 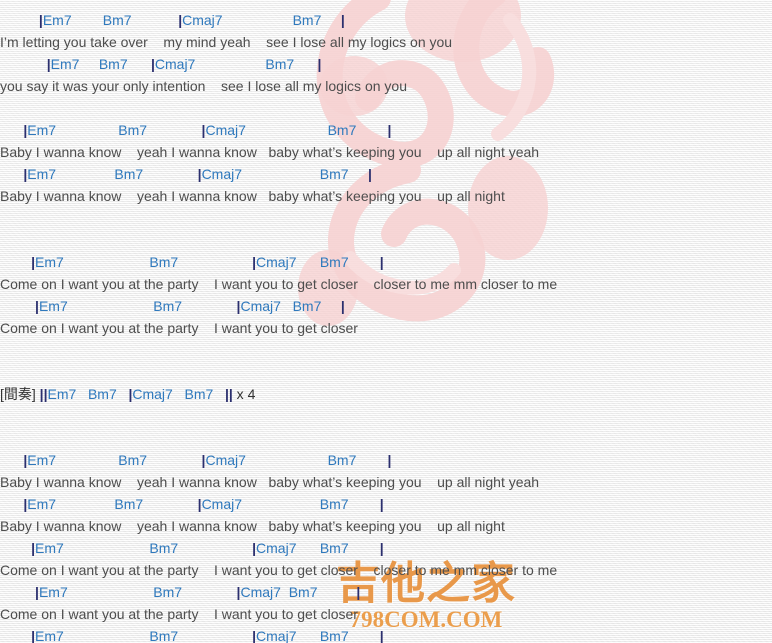 I want to click on interlude-tag: [間奏], so click(x=20, y=394).